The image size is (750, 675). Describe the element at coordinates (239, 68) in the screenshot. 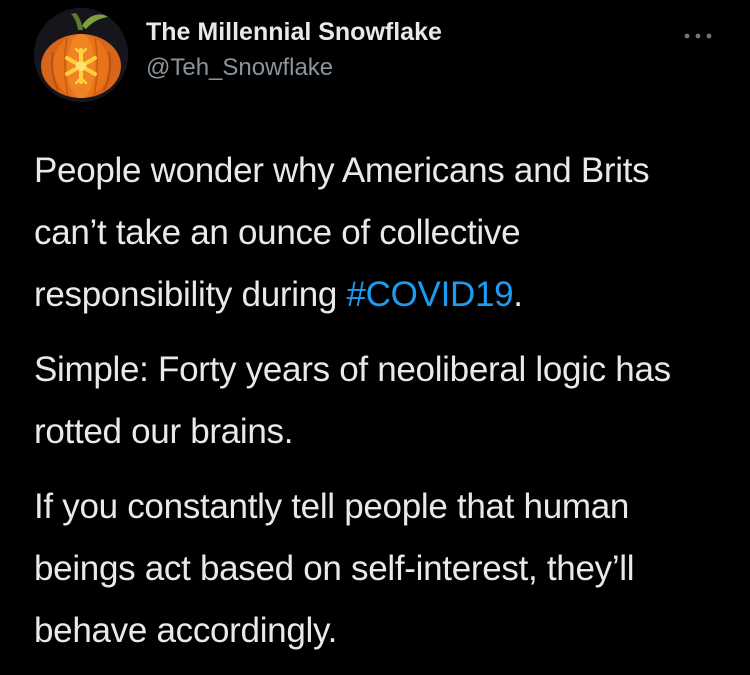

I see `author-handle: @Teh_Snowflake` at that location.